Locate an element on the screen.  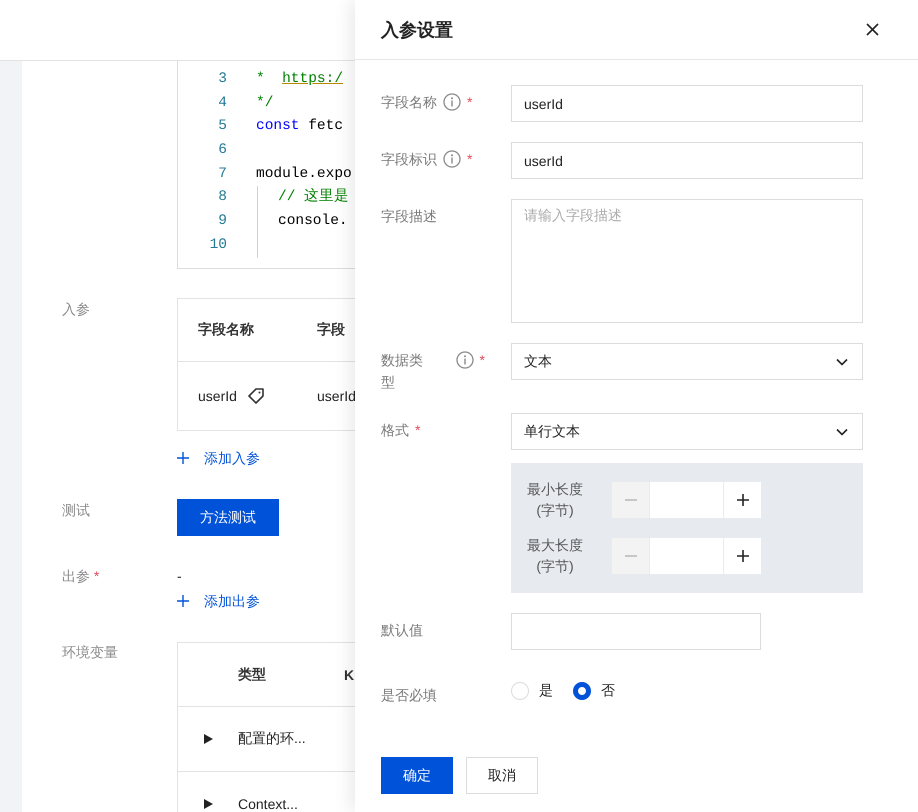
close-icon is located at coordinates (872, 29).